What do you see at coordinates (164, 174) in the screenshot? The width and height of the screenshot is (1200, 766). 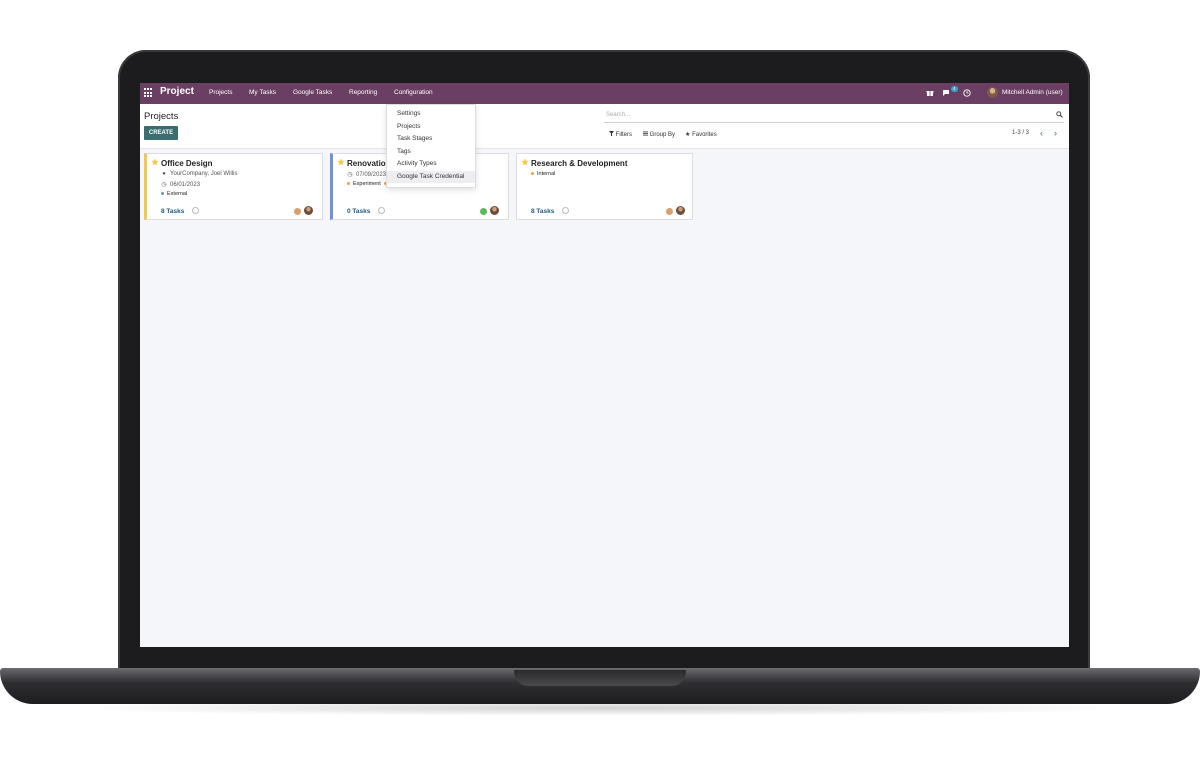 I see `user-icon: ●` at bounding box center [164, 174].